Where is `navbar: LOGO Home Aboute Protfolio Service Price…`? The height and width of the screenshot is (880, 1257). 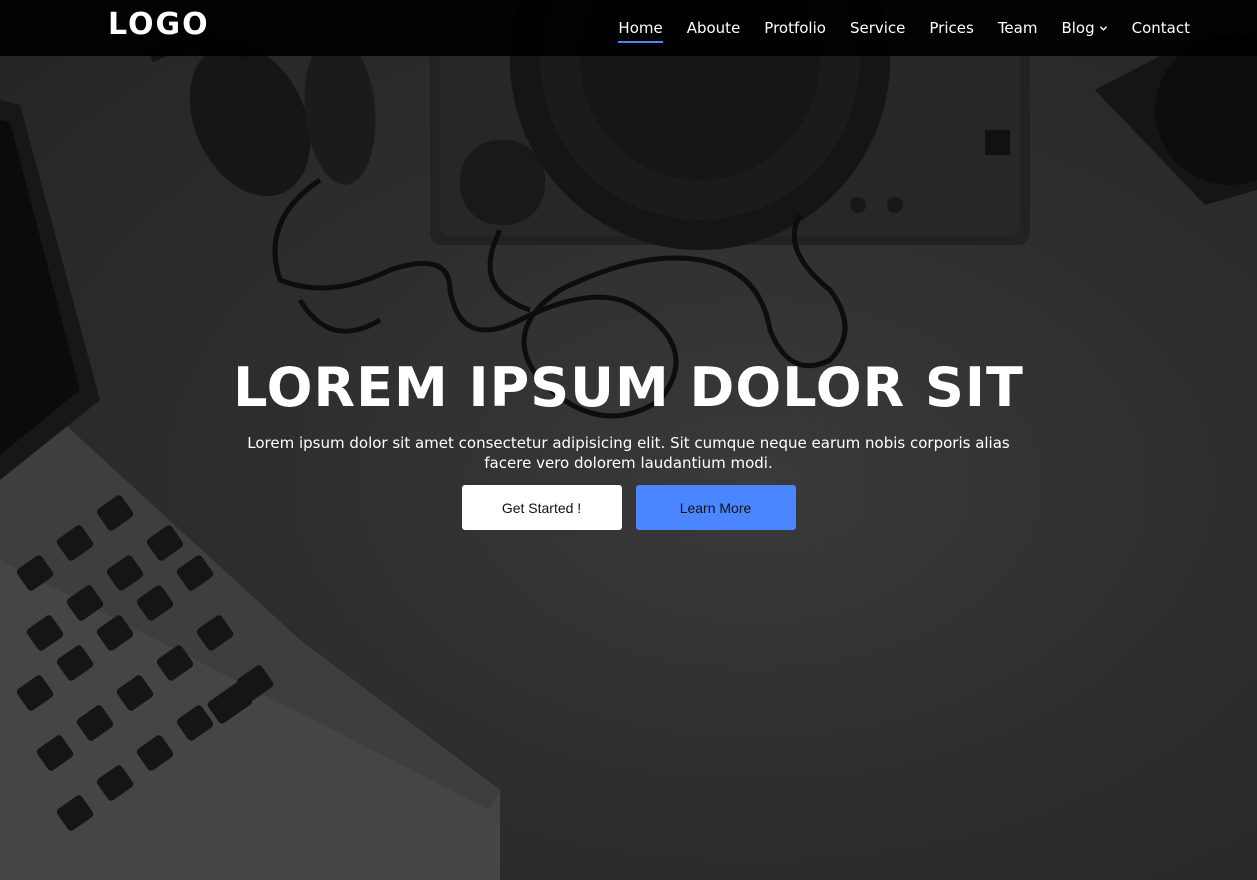
navbar: LOGO Home Aboute Protfolio Service Price… is located at coordinates (628, 28).